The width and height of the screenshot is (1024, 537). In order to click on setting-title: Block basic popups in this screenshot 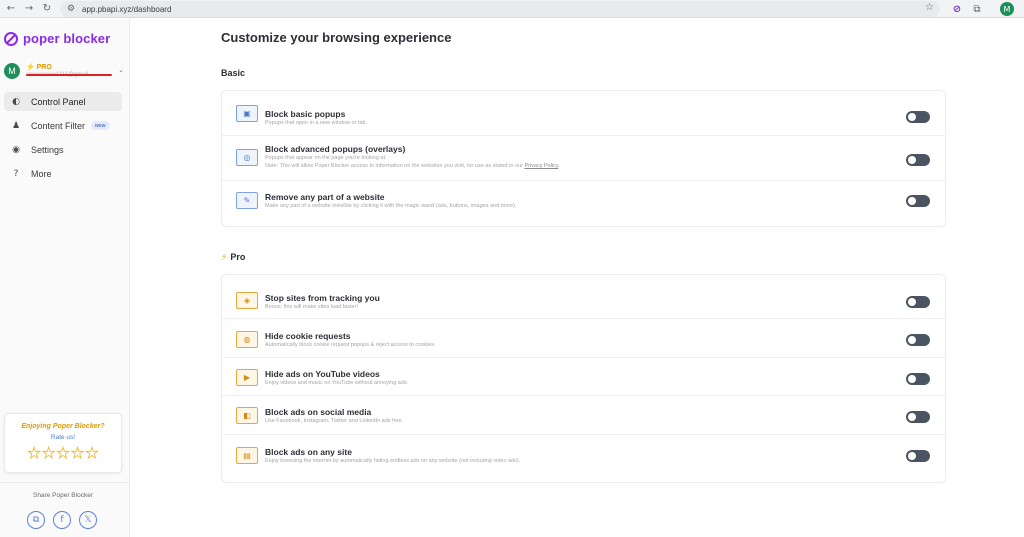, I will do `click(305, 114)`.